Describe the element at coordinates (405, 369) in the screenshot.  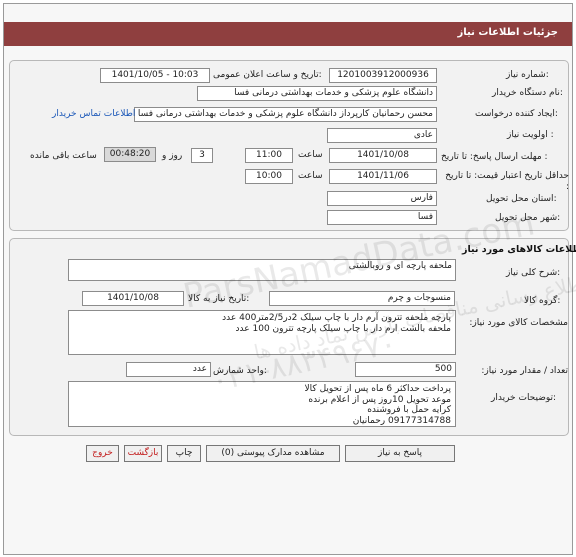
I see `qty-field: 500` at that location.